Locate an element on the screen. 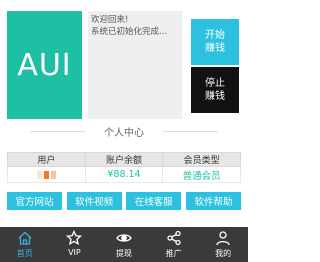  software-help-label: 软件帮助 is located at coordinates (213, 202).